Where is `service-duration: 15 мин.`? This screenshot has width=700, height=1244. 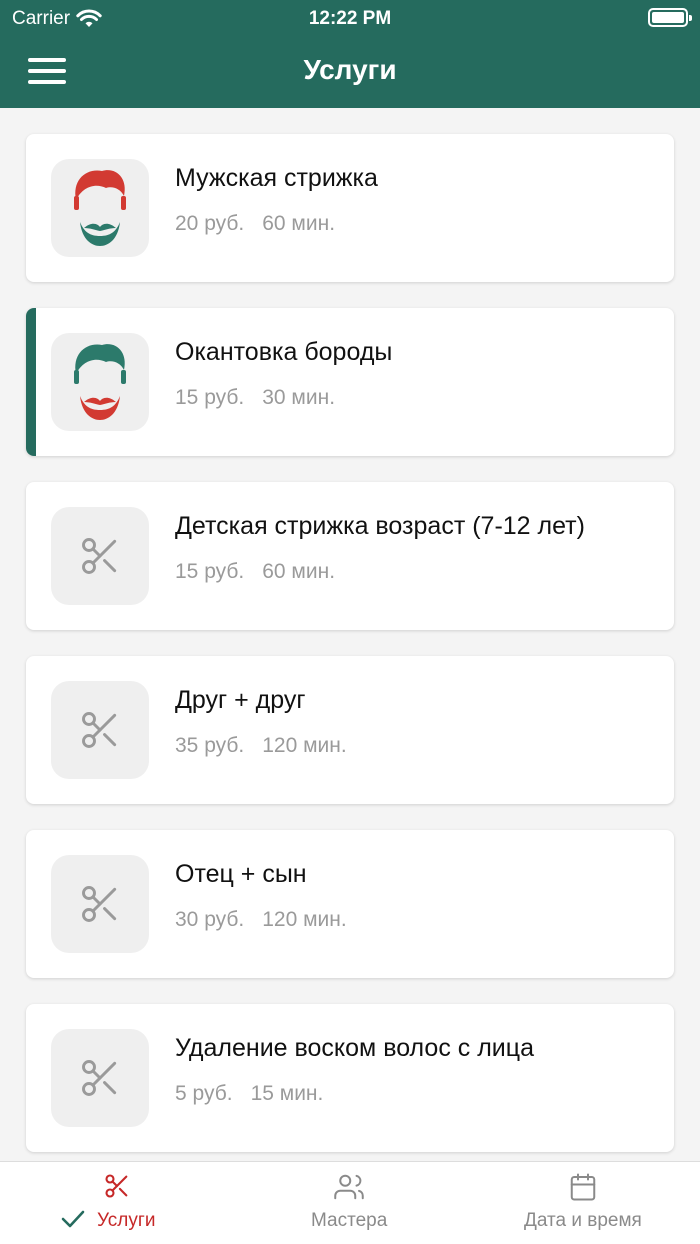
service-duration: 15 мин. is located at coordinates (287, 1093).